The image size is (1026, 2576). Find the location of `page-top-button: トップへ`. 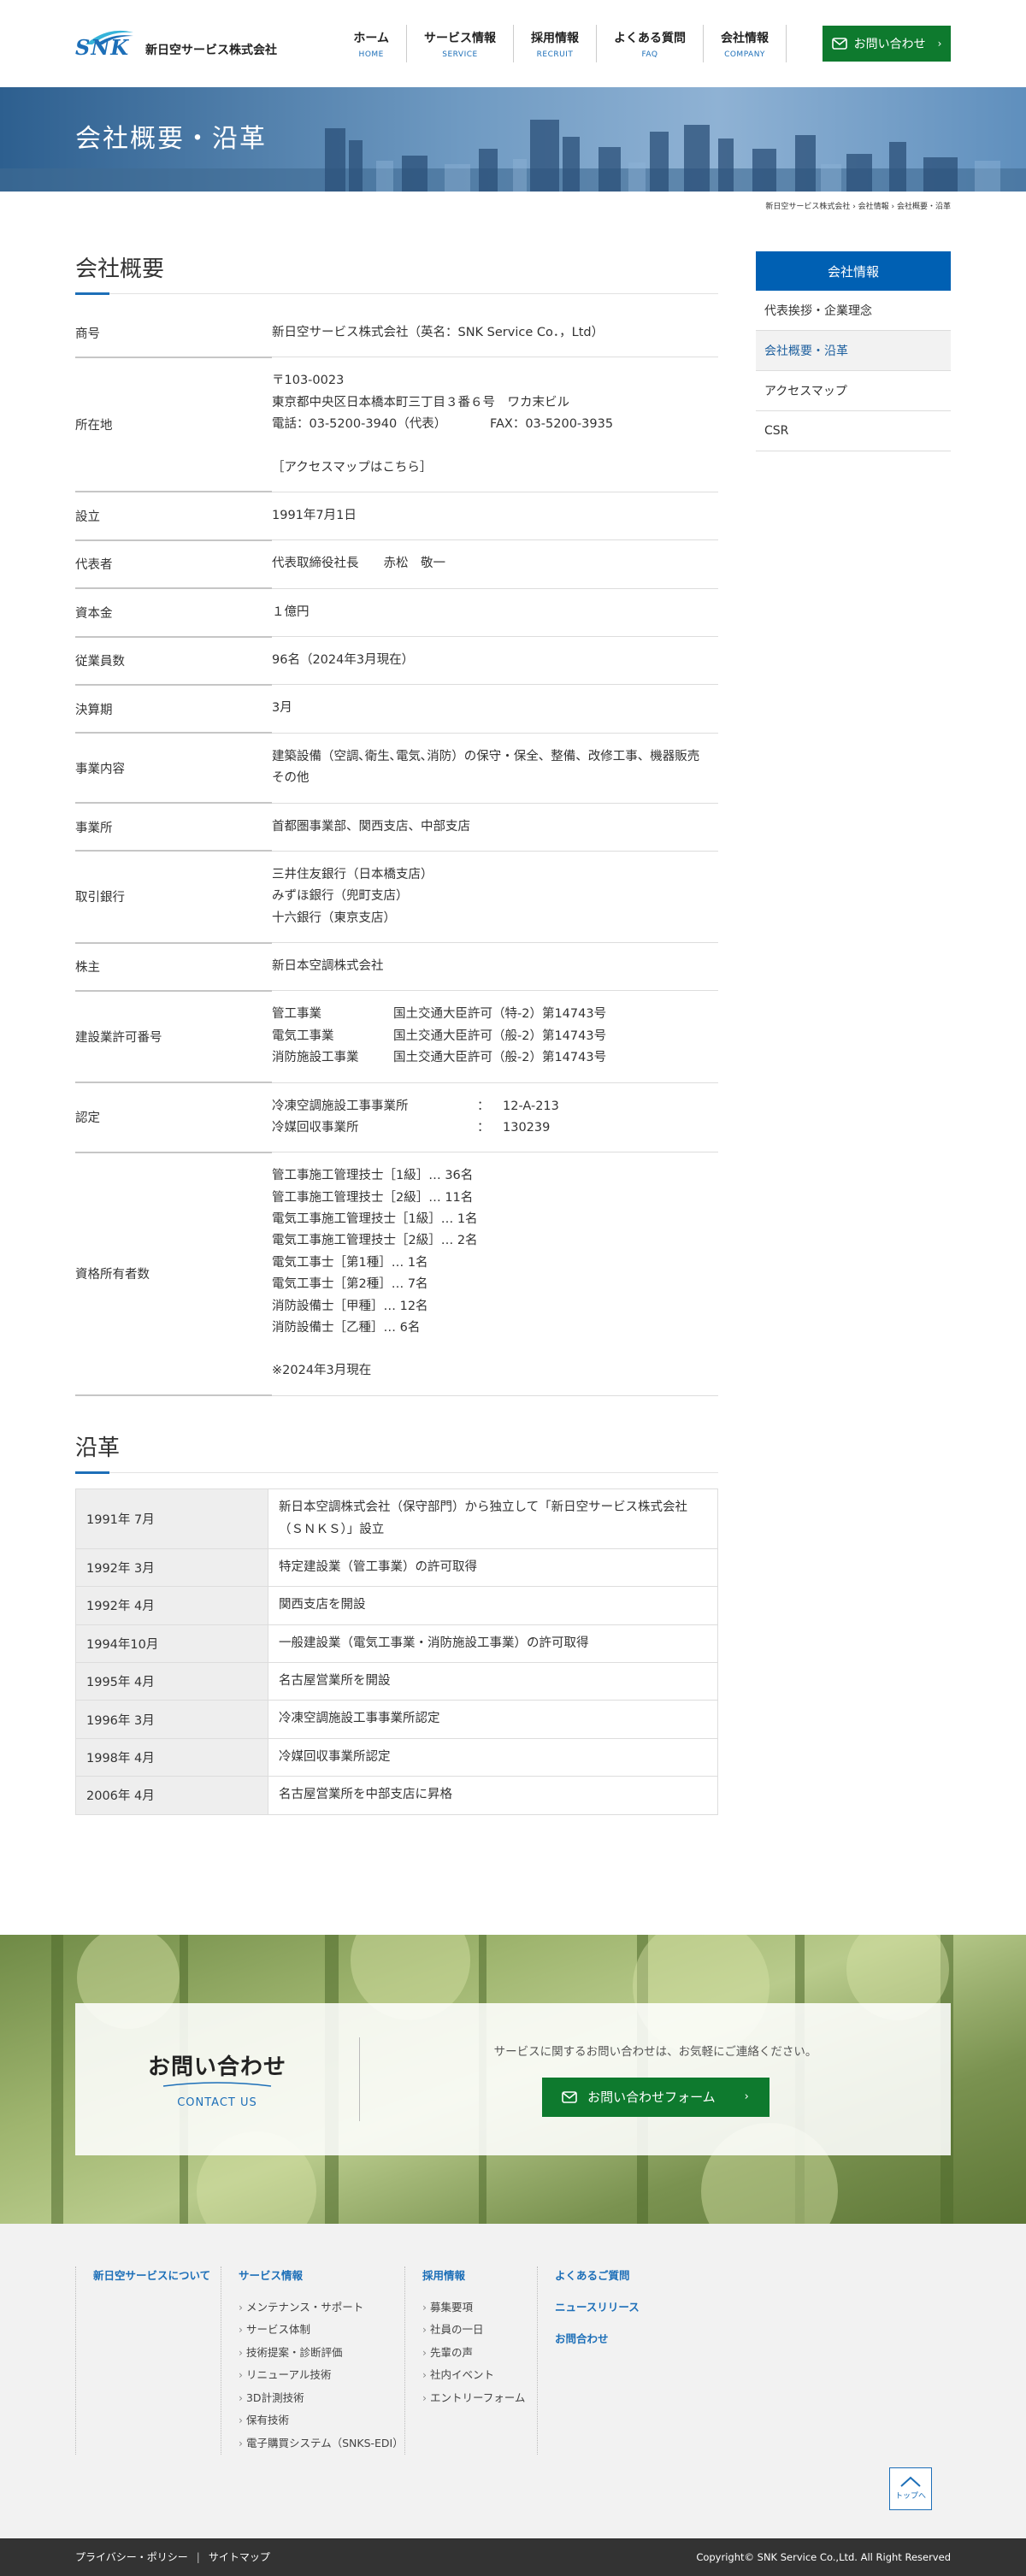

page-top-button: トップへ is located at coordinates (910, 2488).